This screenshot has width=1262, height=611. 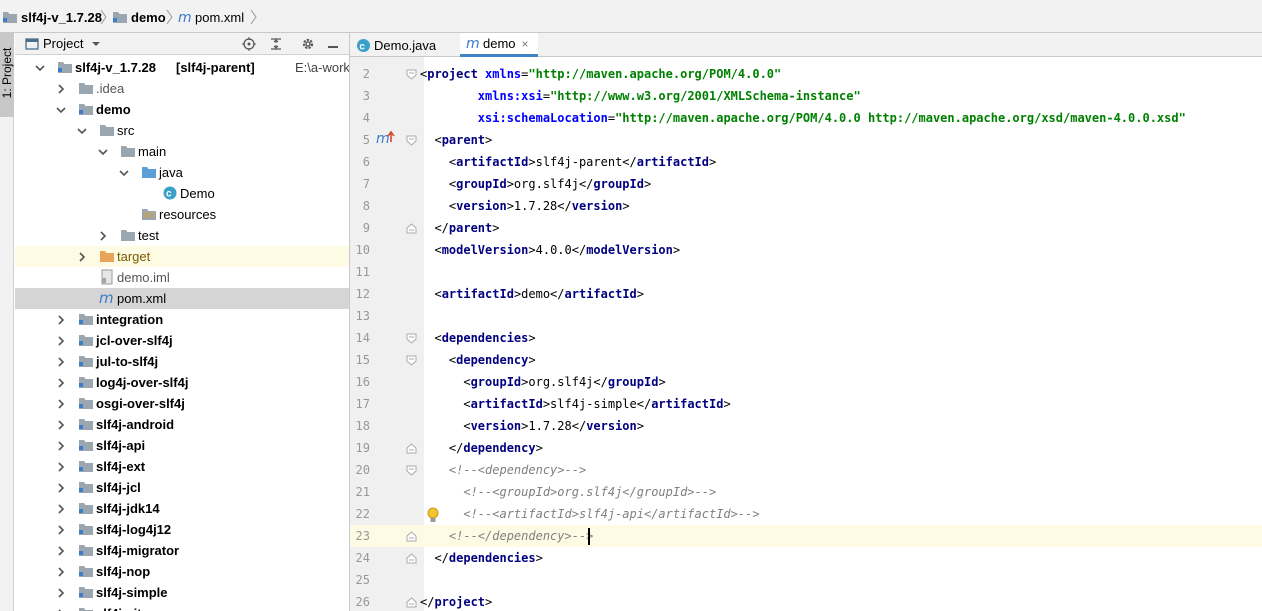 What do you see at coordinates (149, 214) in the screenshot?
I see `resources-folder-icon` at bounding box center [149, 214].